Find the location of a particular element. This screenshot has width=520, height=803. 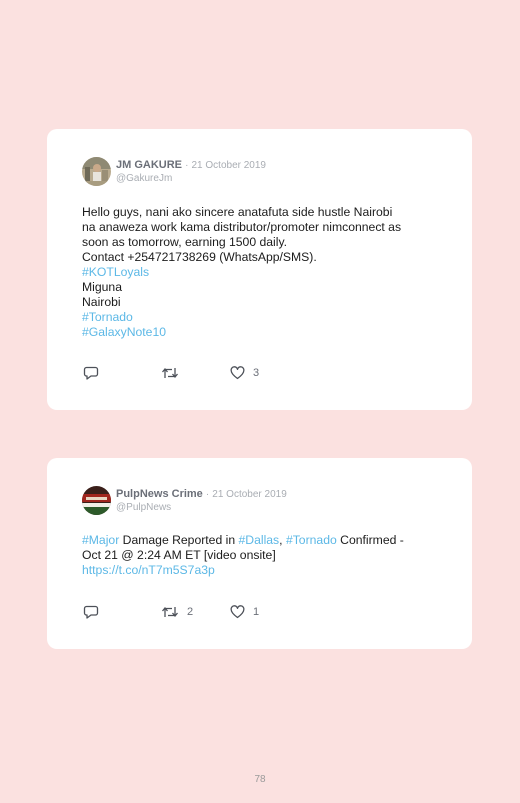

text-line: Miguna is located at coordinates (102, 287).